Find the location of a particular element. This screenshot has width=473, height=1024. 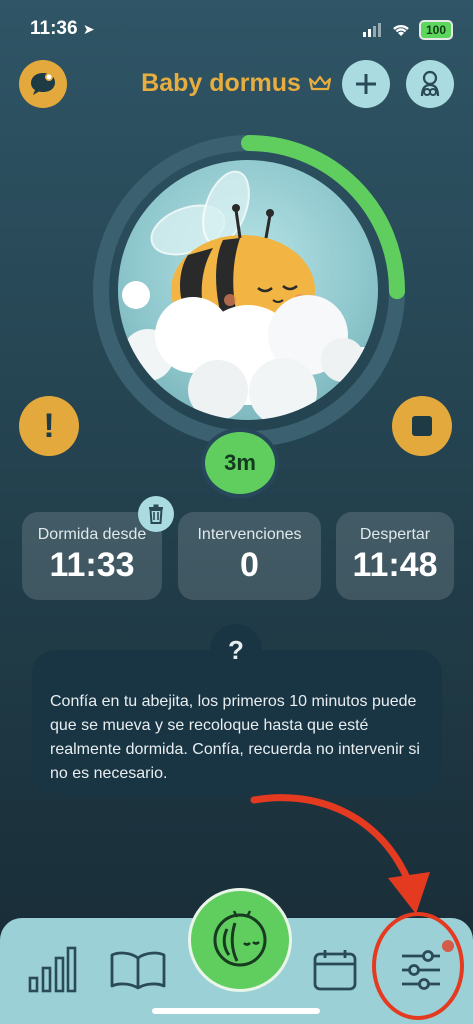

trash-icon is located at coordinates (156, 514).